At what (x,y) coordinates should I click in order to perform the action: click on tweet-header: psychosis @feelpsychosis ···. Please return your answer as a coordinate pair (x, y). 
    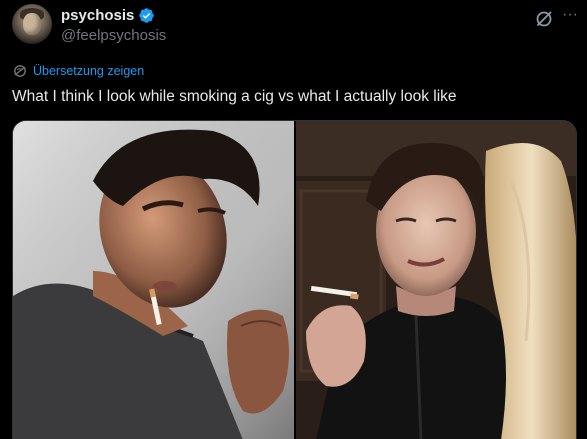
    Looking at the image, I should click on (296, 26).